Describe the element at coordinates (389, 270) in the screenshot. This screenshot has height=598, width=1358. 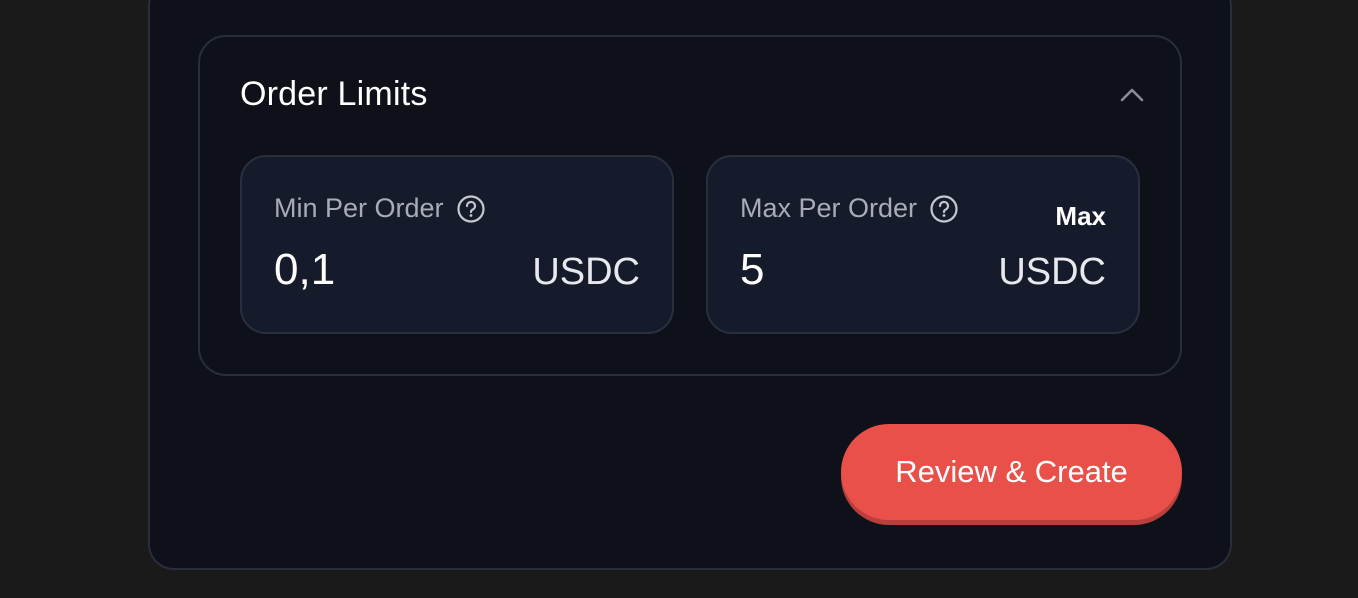
I see `min-per-order-input` at that location.